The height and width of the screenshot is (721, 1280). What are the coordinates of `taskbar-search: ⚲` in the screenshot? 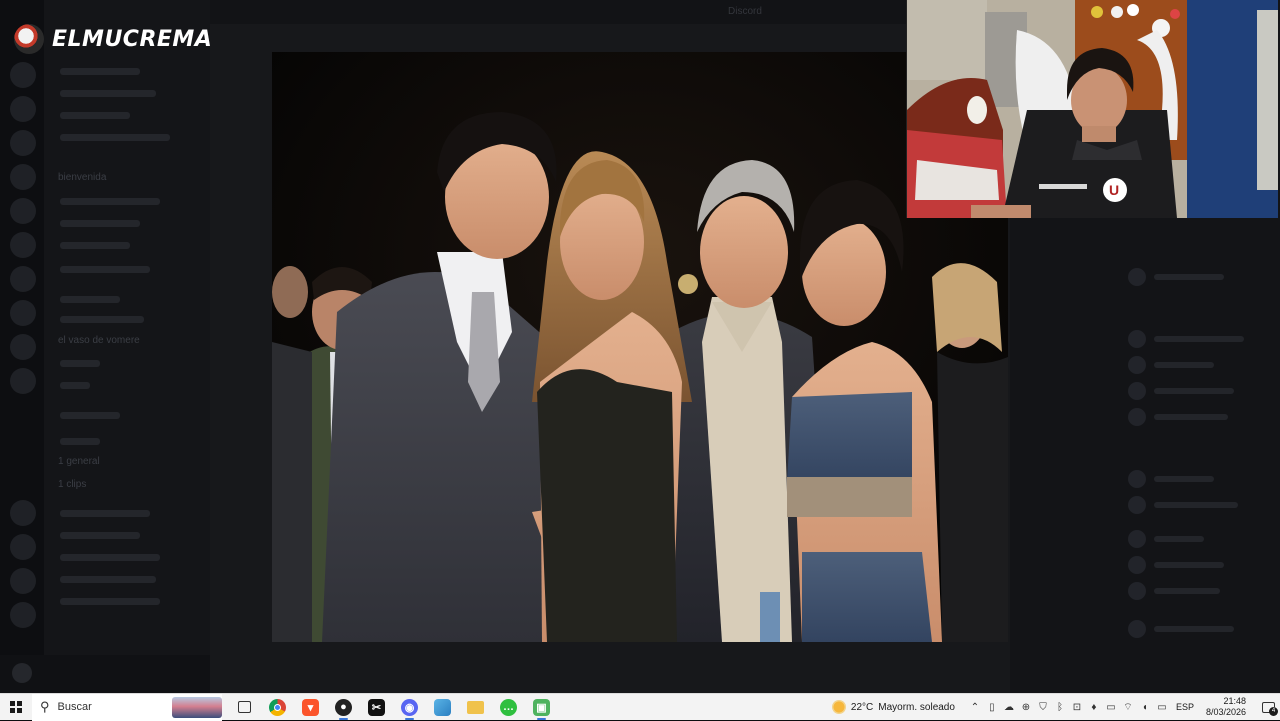 It's located at (127, 707).